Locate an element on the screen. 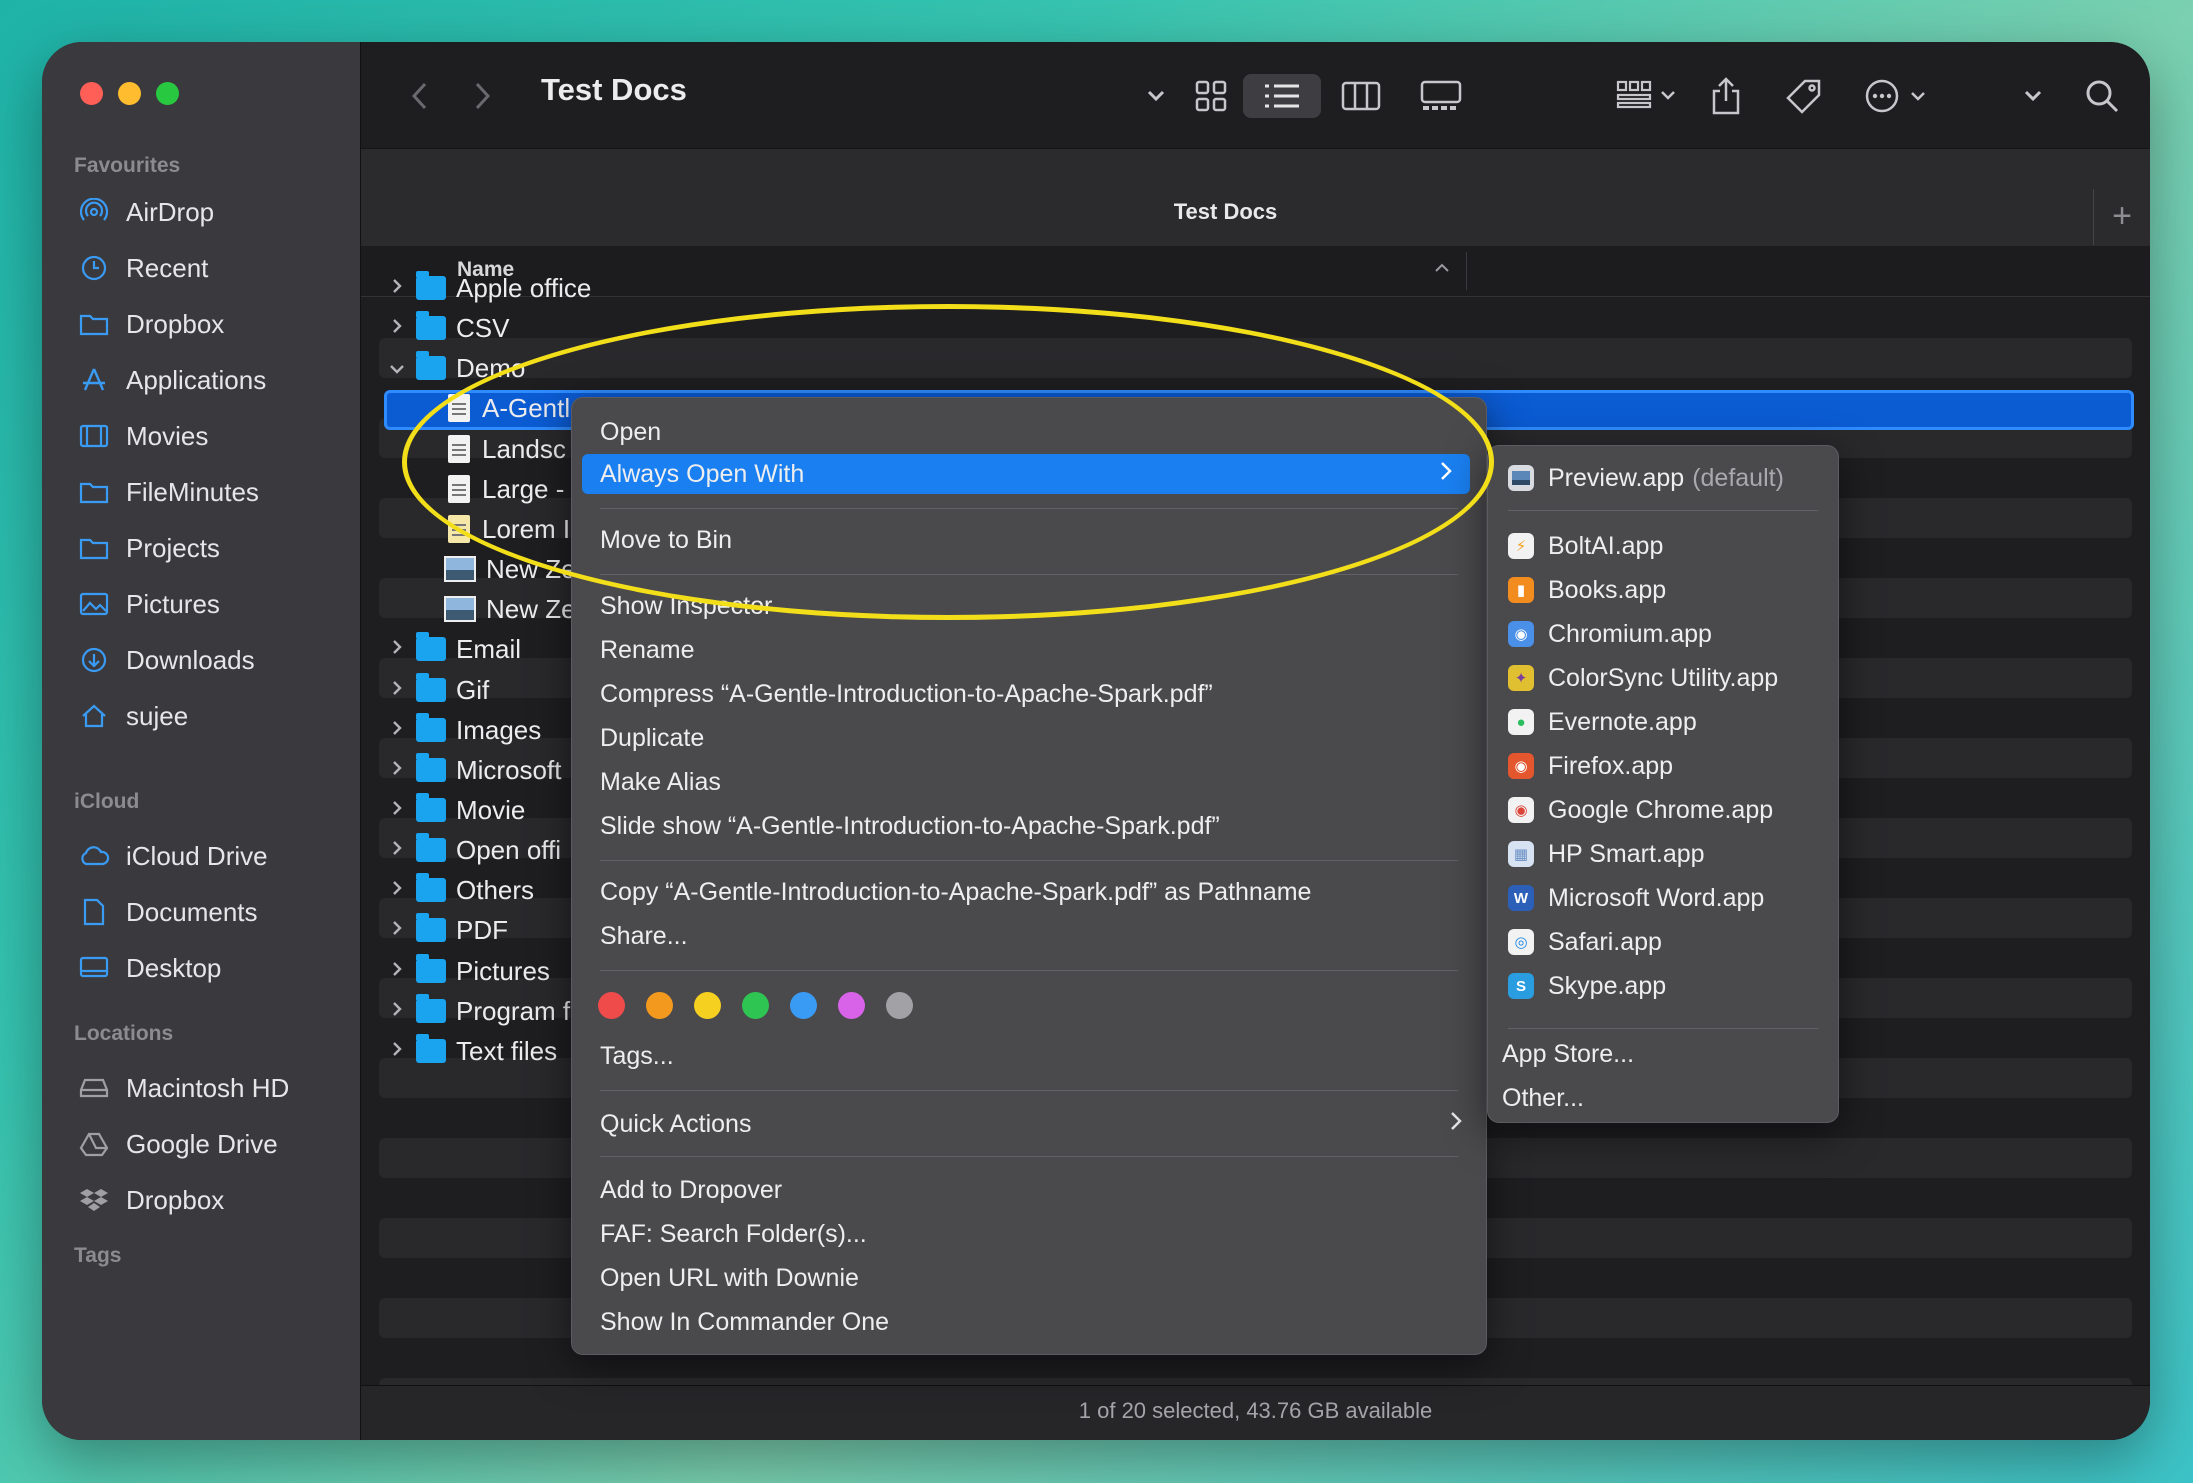 This screenshot has width=2193, height=1483. share-button is located at coordinates (1726, 96).